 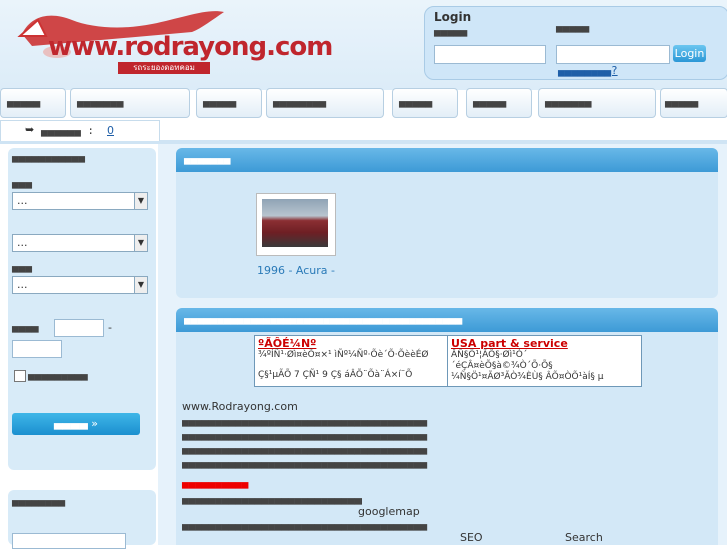 What do you see at coordinates (296, 270) in the screenshot?
I see `car-caption: 1996 - Acura -` at bounding box center [296, 270].